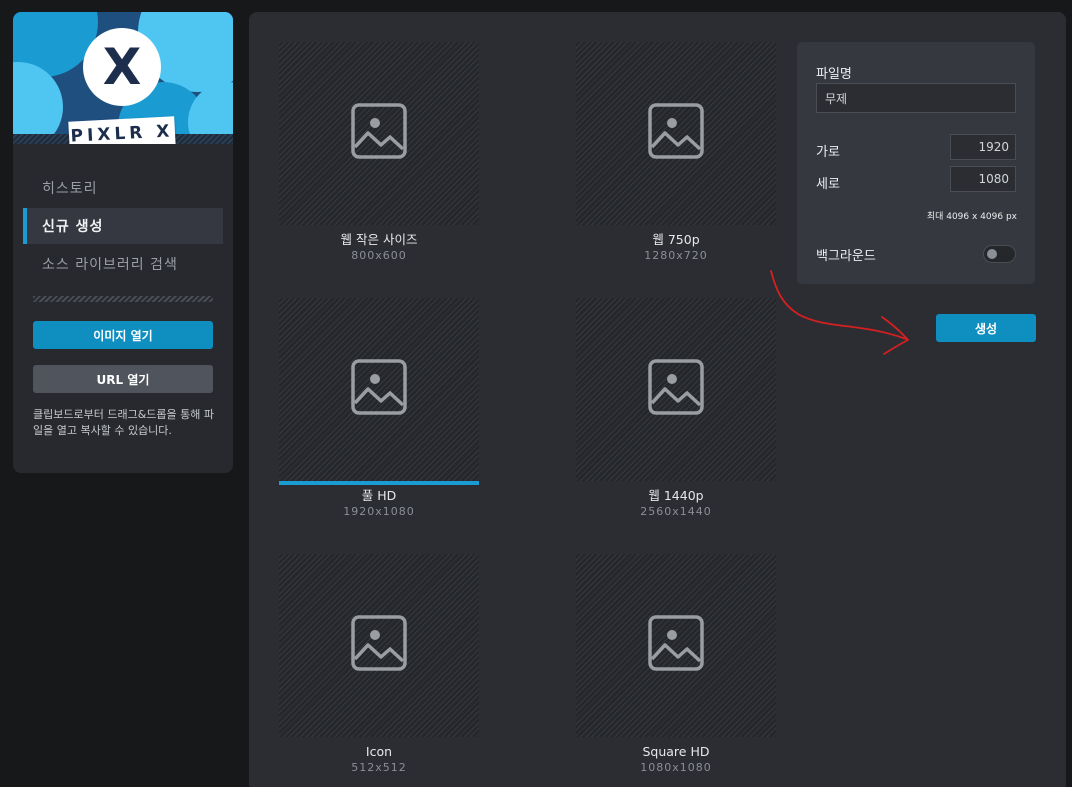  What do you see at coordinates (123, 422) in the screenshot?
I see `help-text: 클립보드로부터 드래그&드롭을 통해 파일을 열고 복사할 수 있습니다.` at bounding box center [123, 422].